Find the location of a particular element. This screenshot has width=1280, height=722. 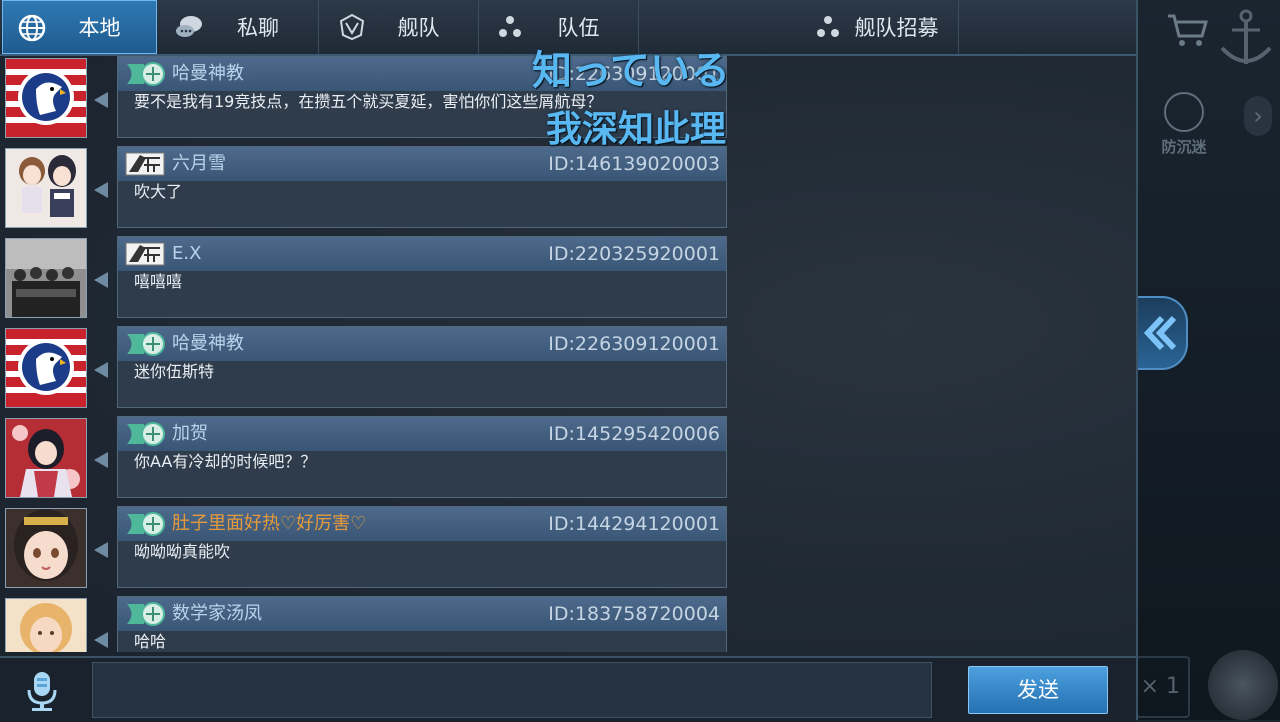

anime-face-avatar is located at coordinates (46, 548).